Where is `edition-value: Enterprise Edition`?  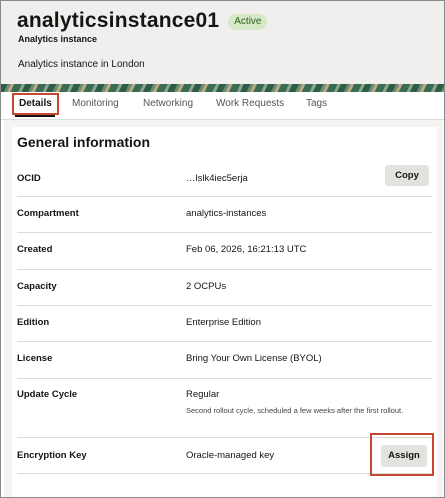 edition-value: Enterprise Edition is located at coordinates (223, 322).